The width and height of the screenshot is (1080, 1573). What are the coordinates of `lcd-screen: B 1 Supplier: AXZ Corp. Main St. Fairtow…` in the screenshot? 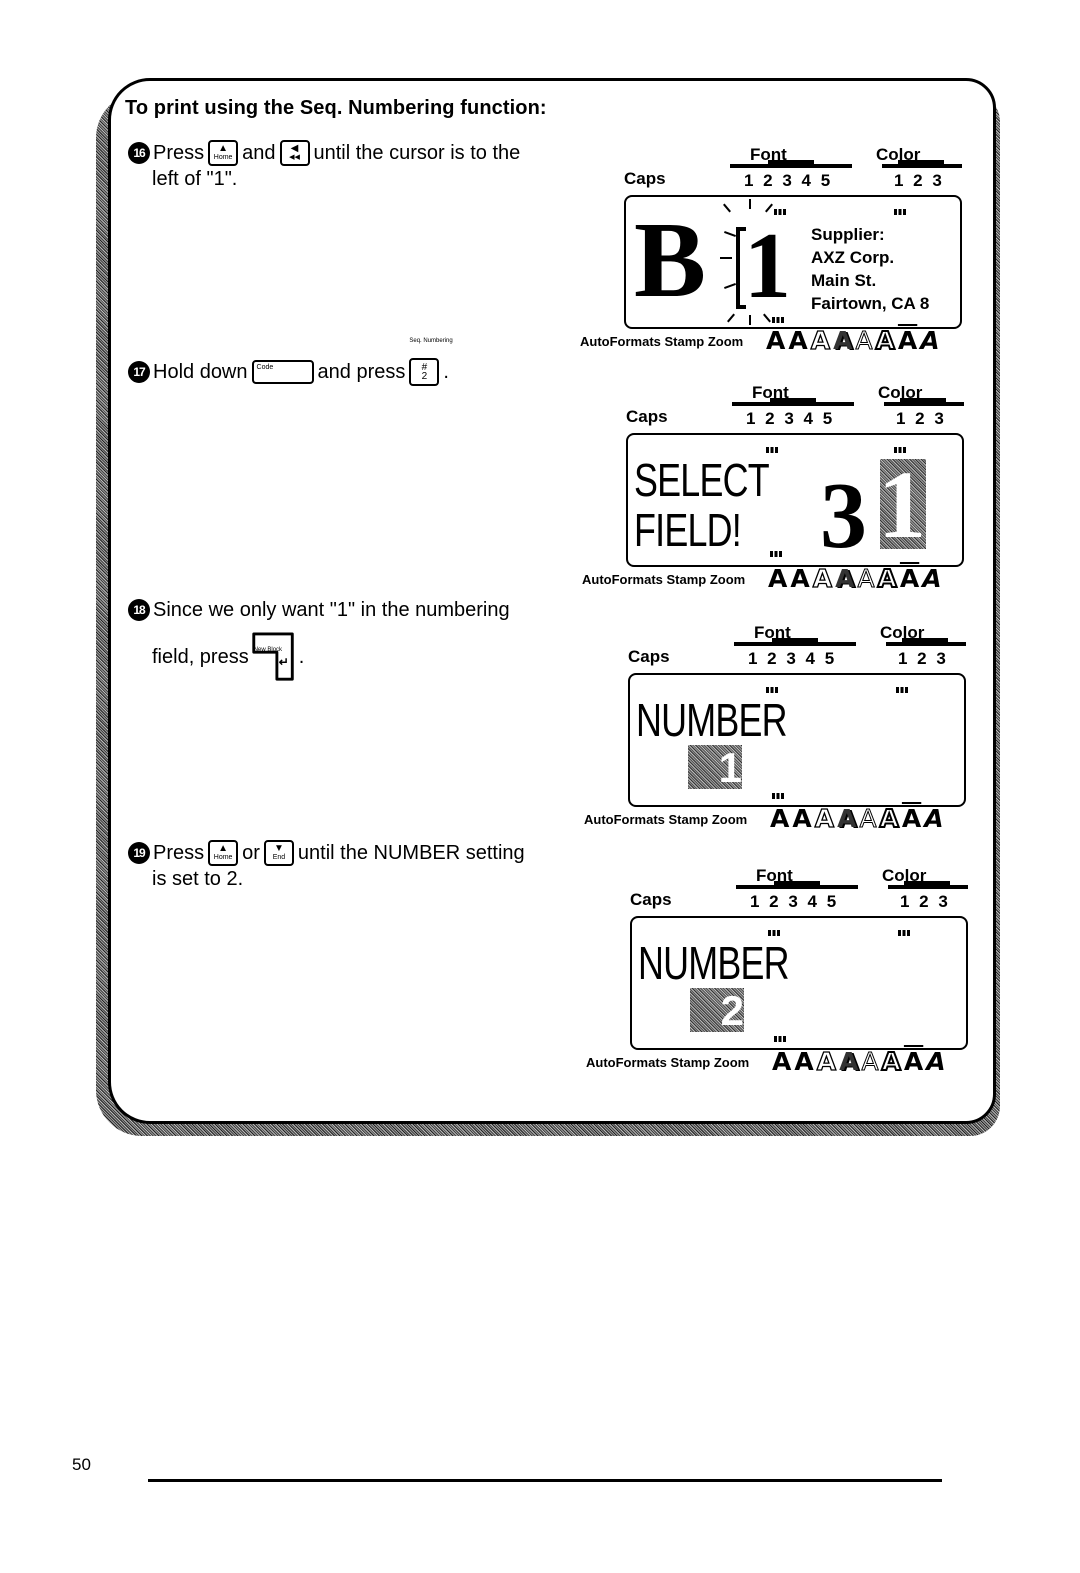 It's located at (793, 262).